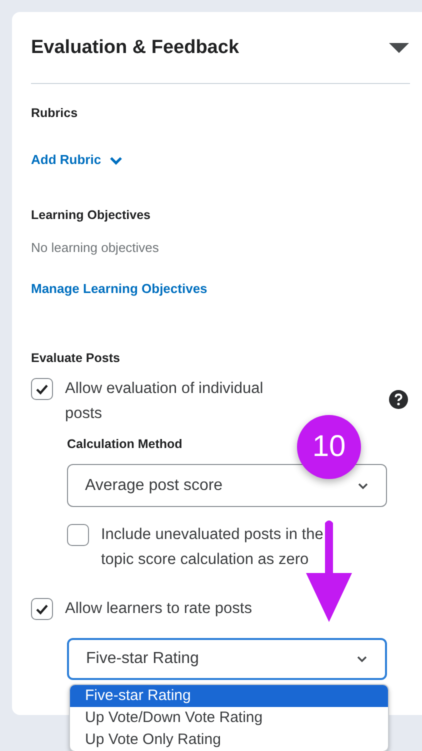 The height and width of the screenshot is (751, 422). Describe the element at coordinates (212, 547) in the screenshot. I see `checkbox-label: Include unevaluated posts in the topic score calculation as zero` at that location.